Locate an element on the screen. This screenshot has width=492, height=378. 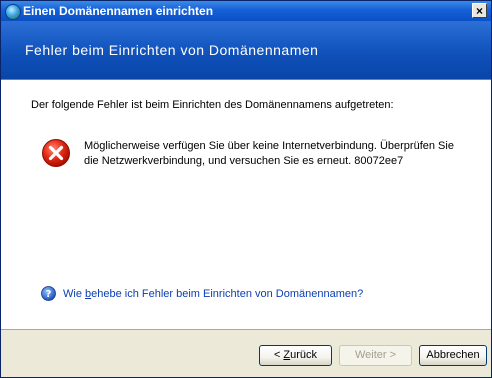
back-button: < Zurück is located at coordinates (295, 355).